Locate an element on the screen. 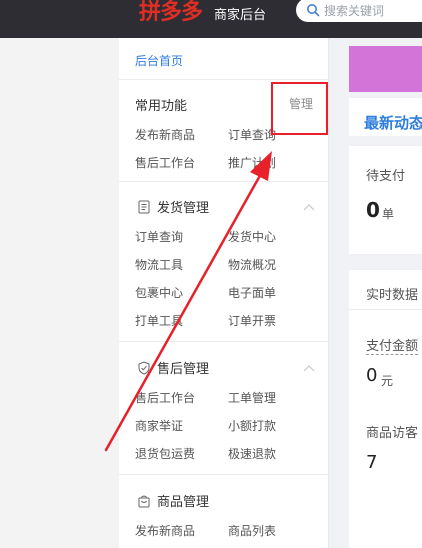  news-title: 最新动态 is located at coordinates (393, 122).